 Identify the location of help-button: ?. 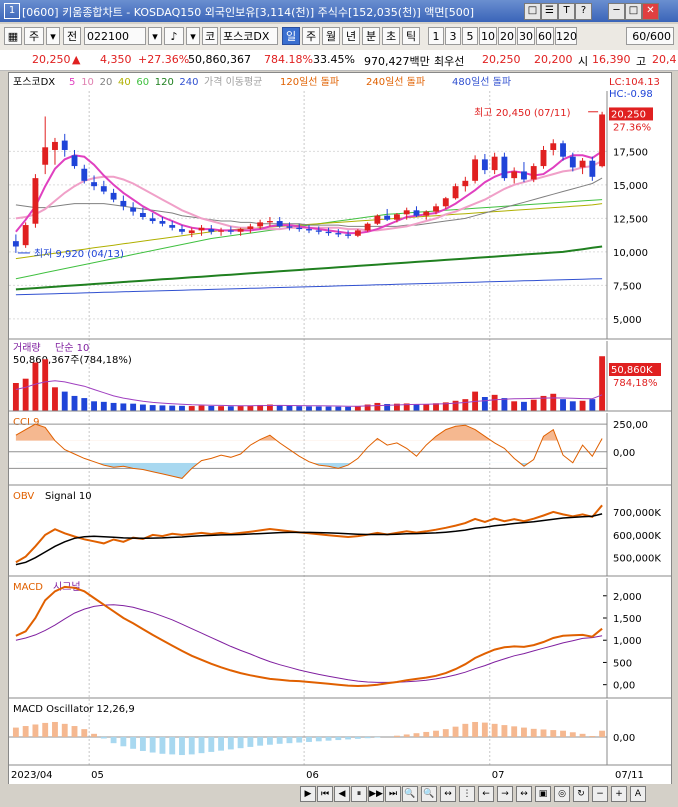
(583, 11).